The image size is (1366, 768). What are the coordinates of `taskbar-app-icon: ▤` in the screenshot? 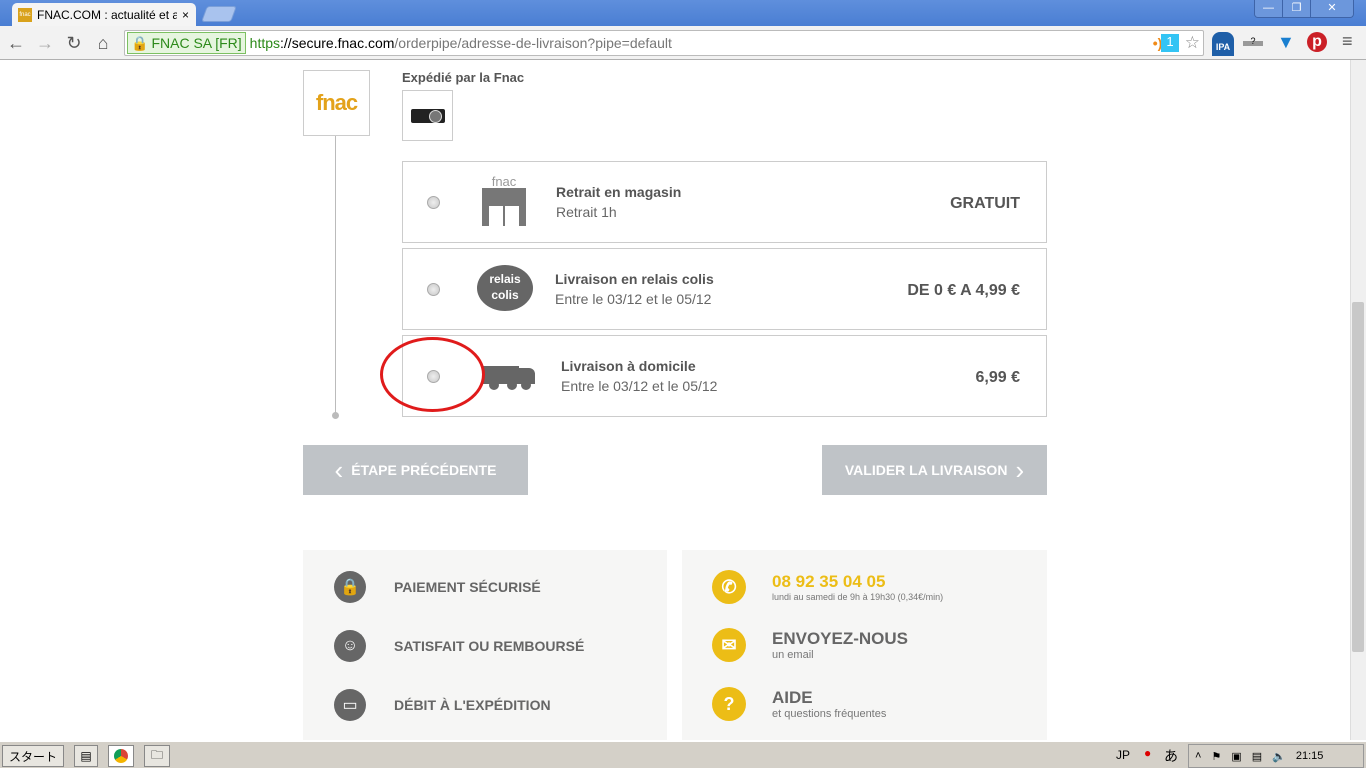 It's located at (86, 756).